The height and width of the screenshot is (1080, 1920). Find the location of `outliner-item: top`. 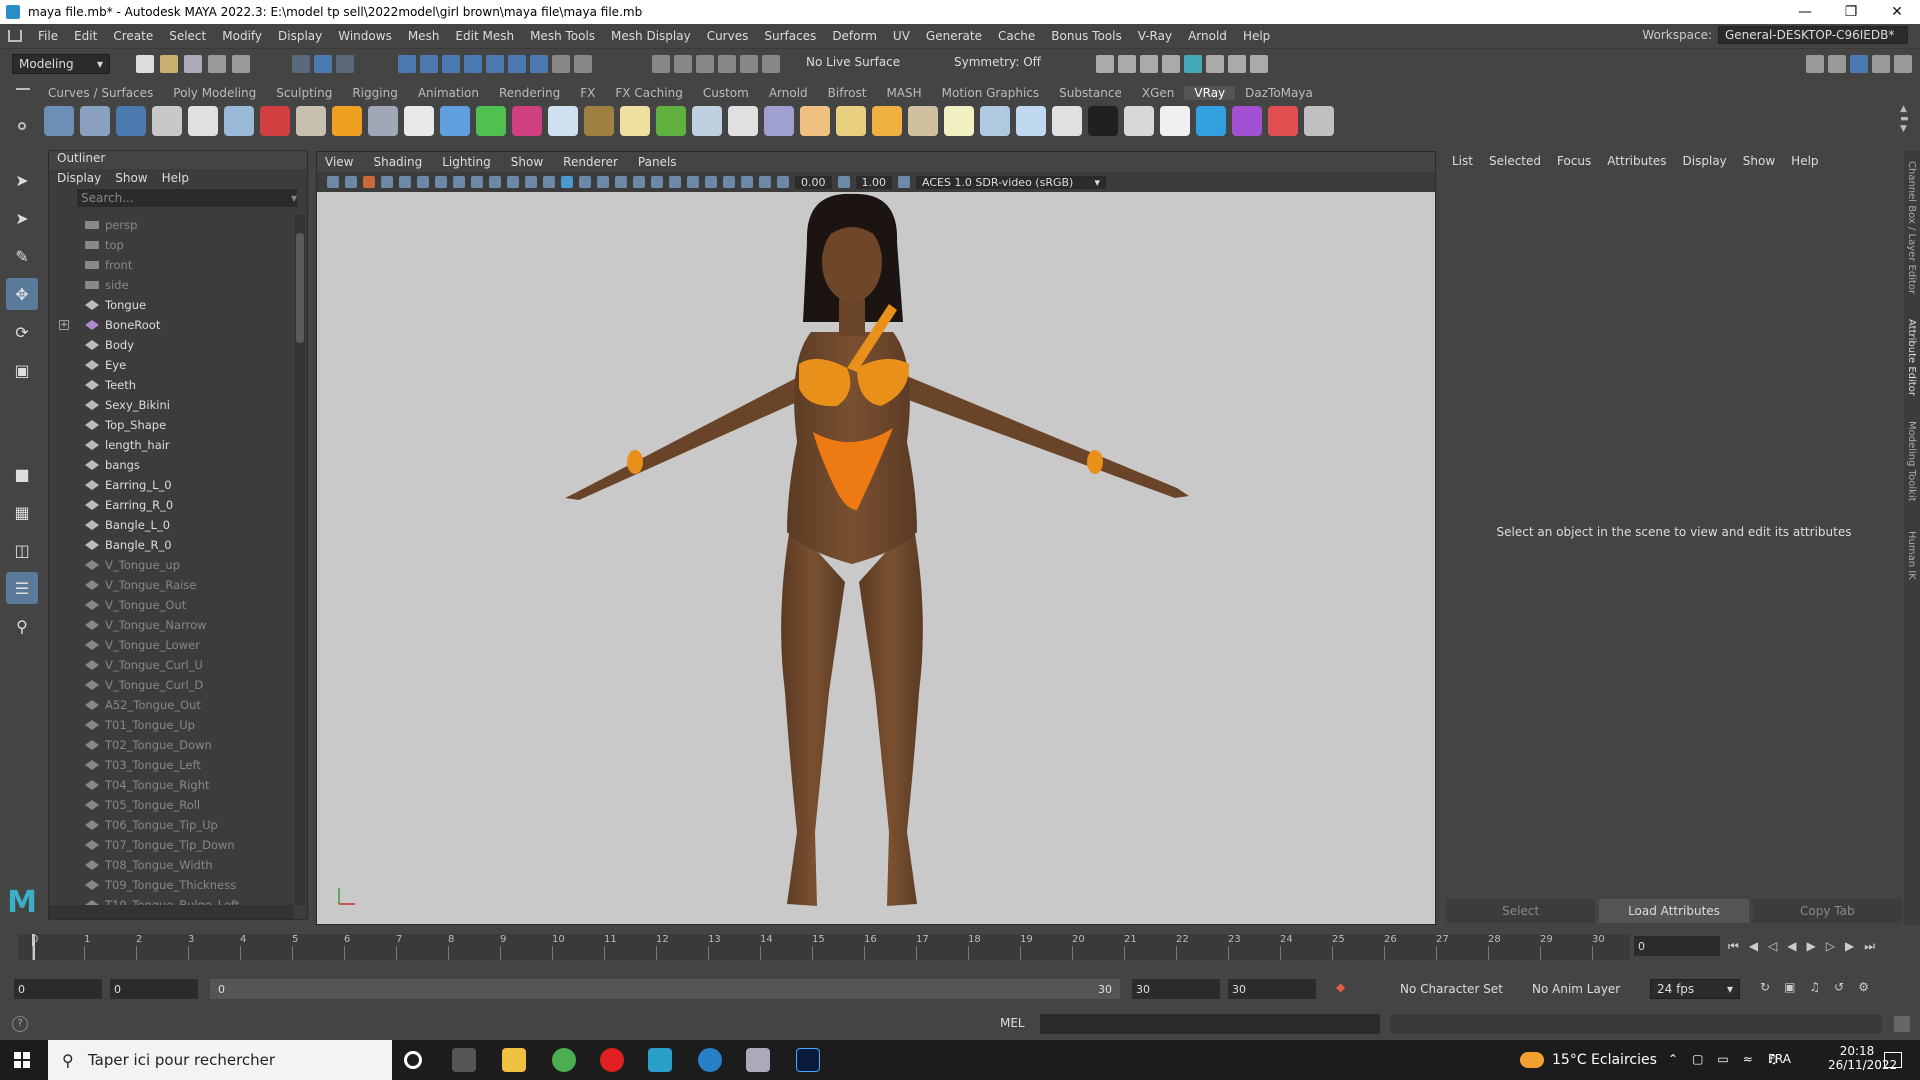

outliner-item: top is located at coordinates (171, 245).